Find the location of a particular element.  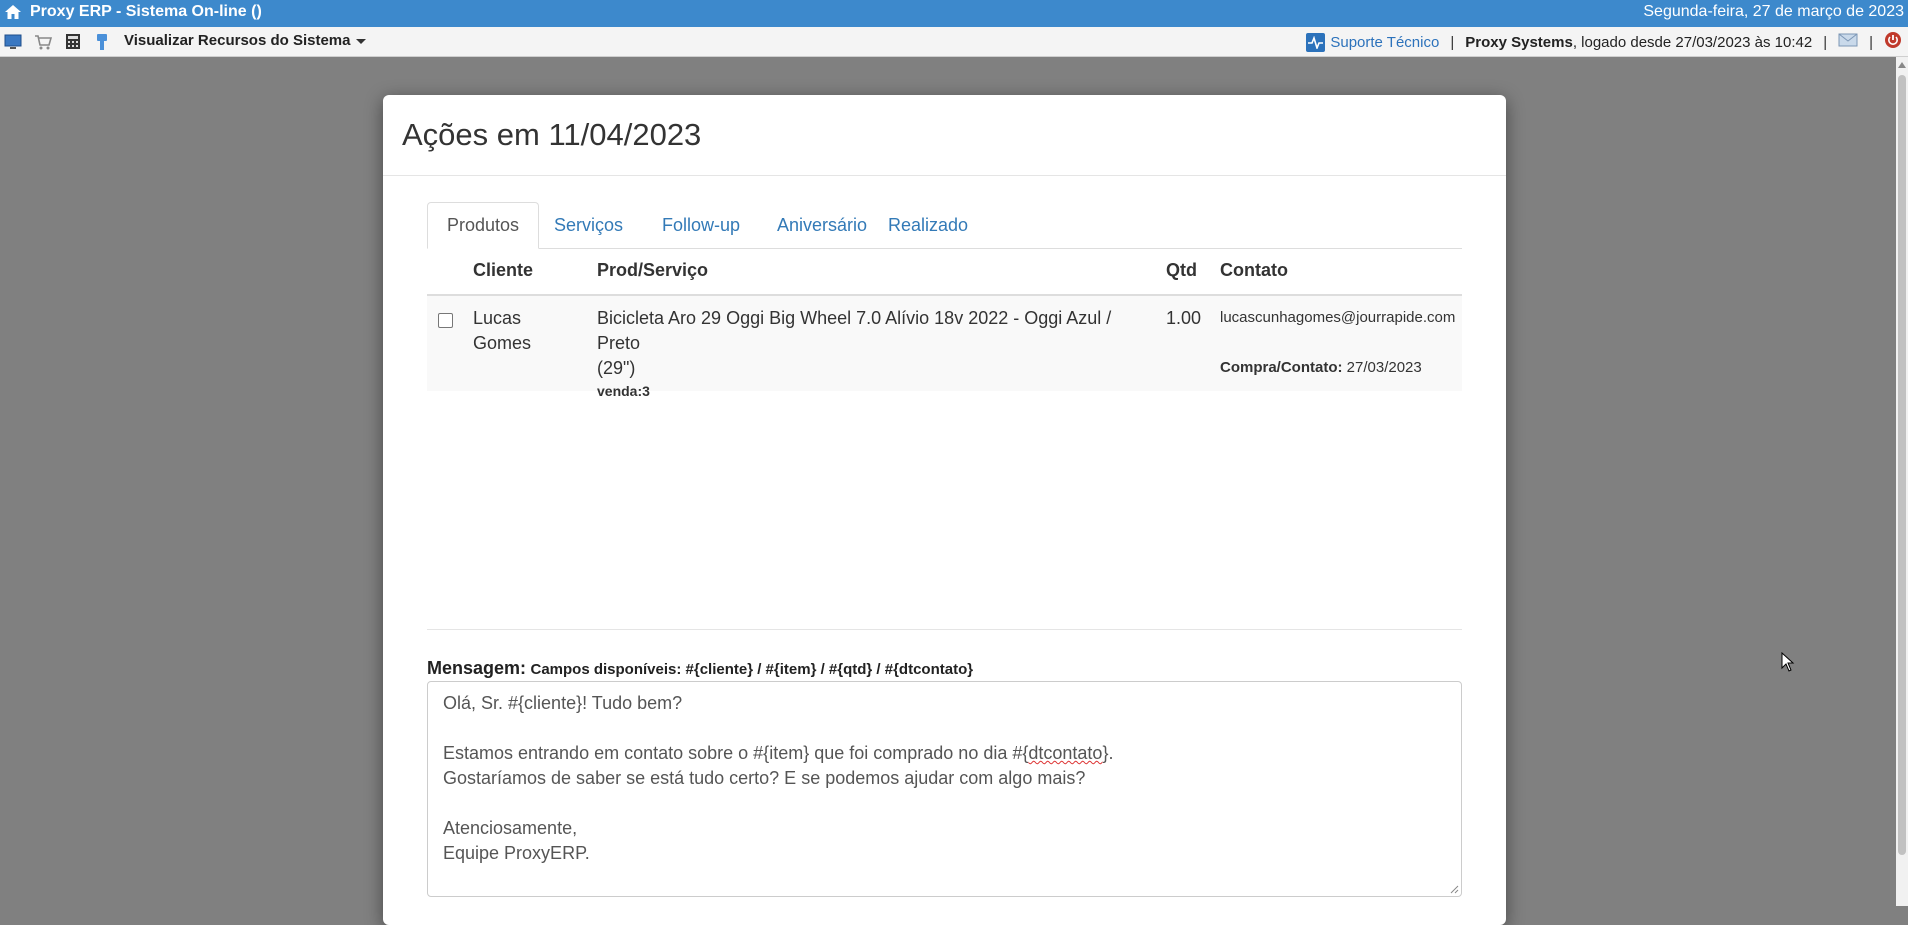

cell-compra: Compra/Contato: 27/03/2023 is located at coordinates (1321, 367).